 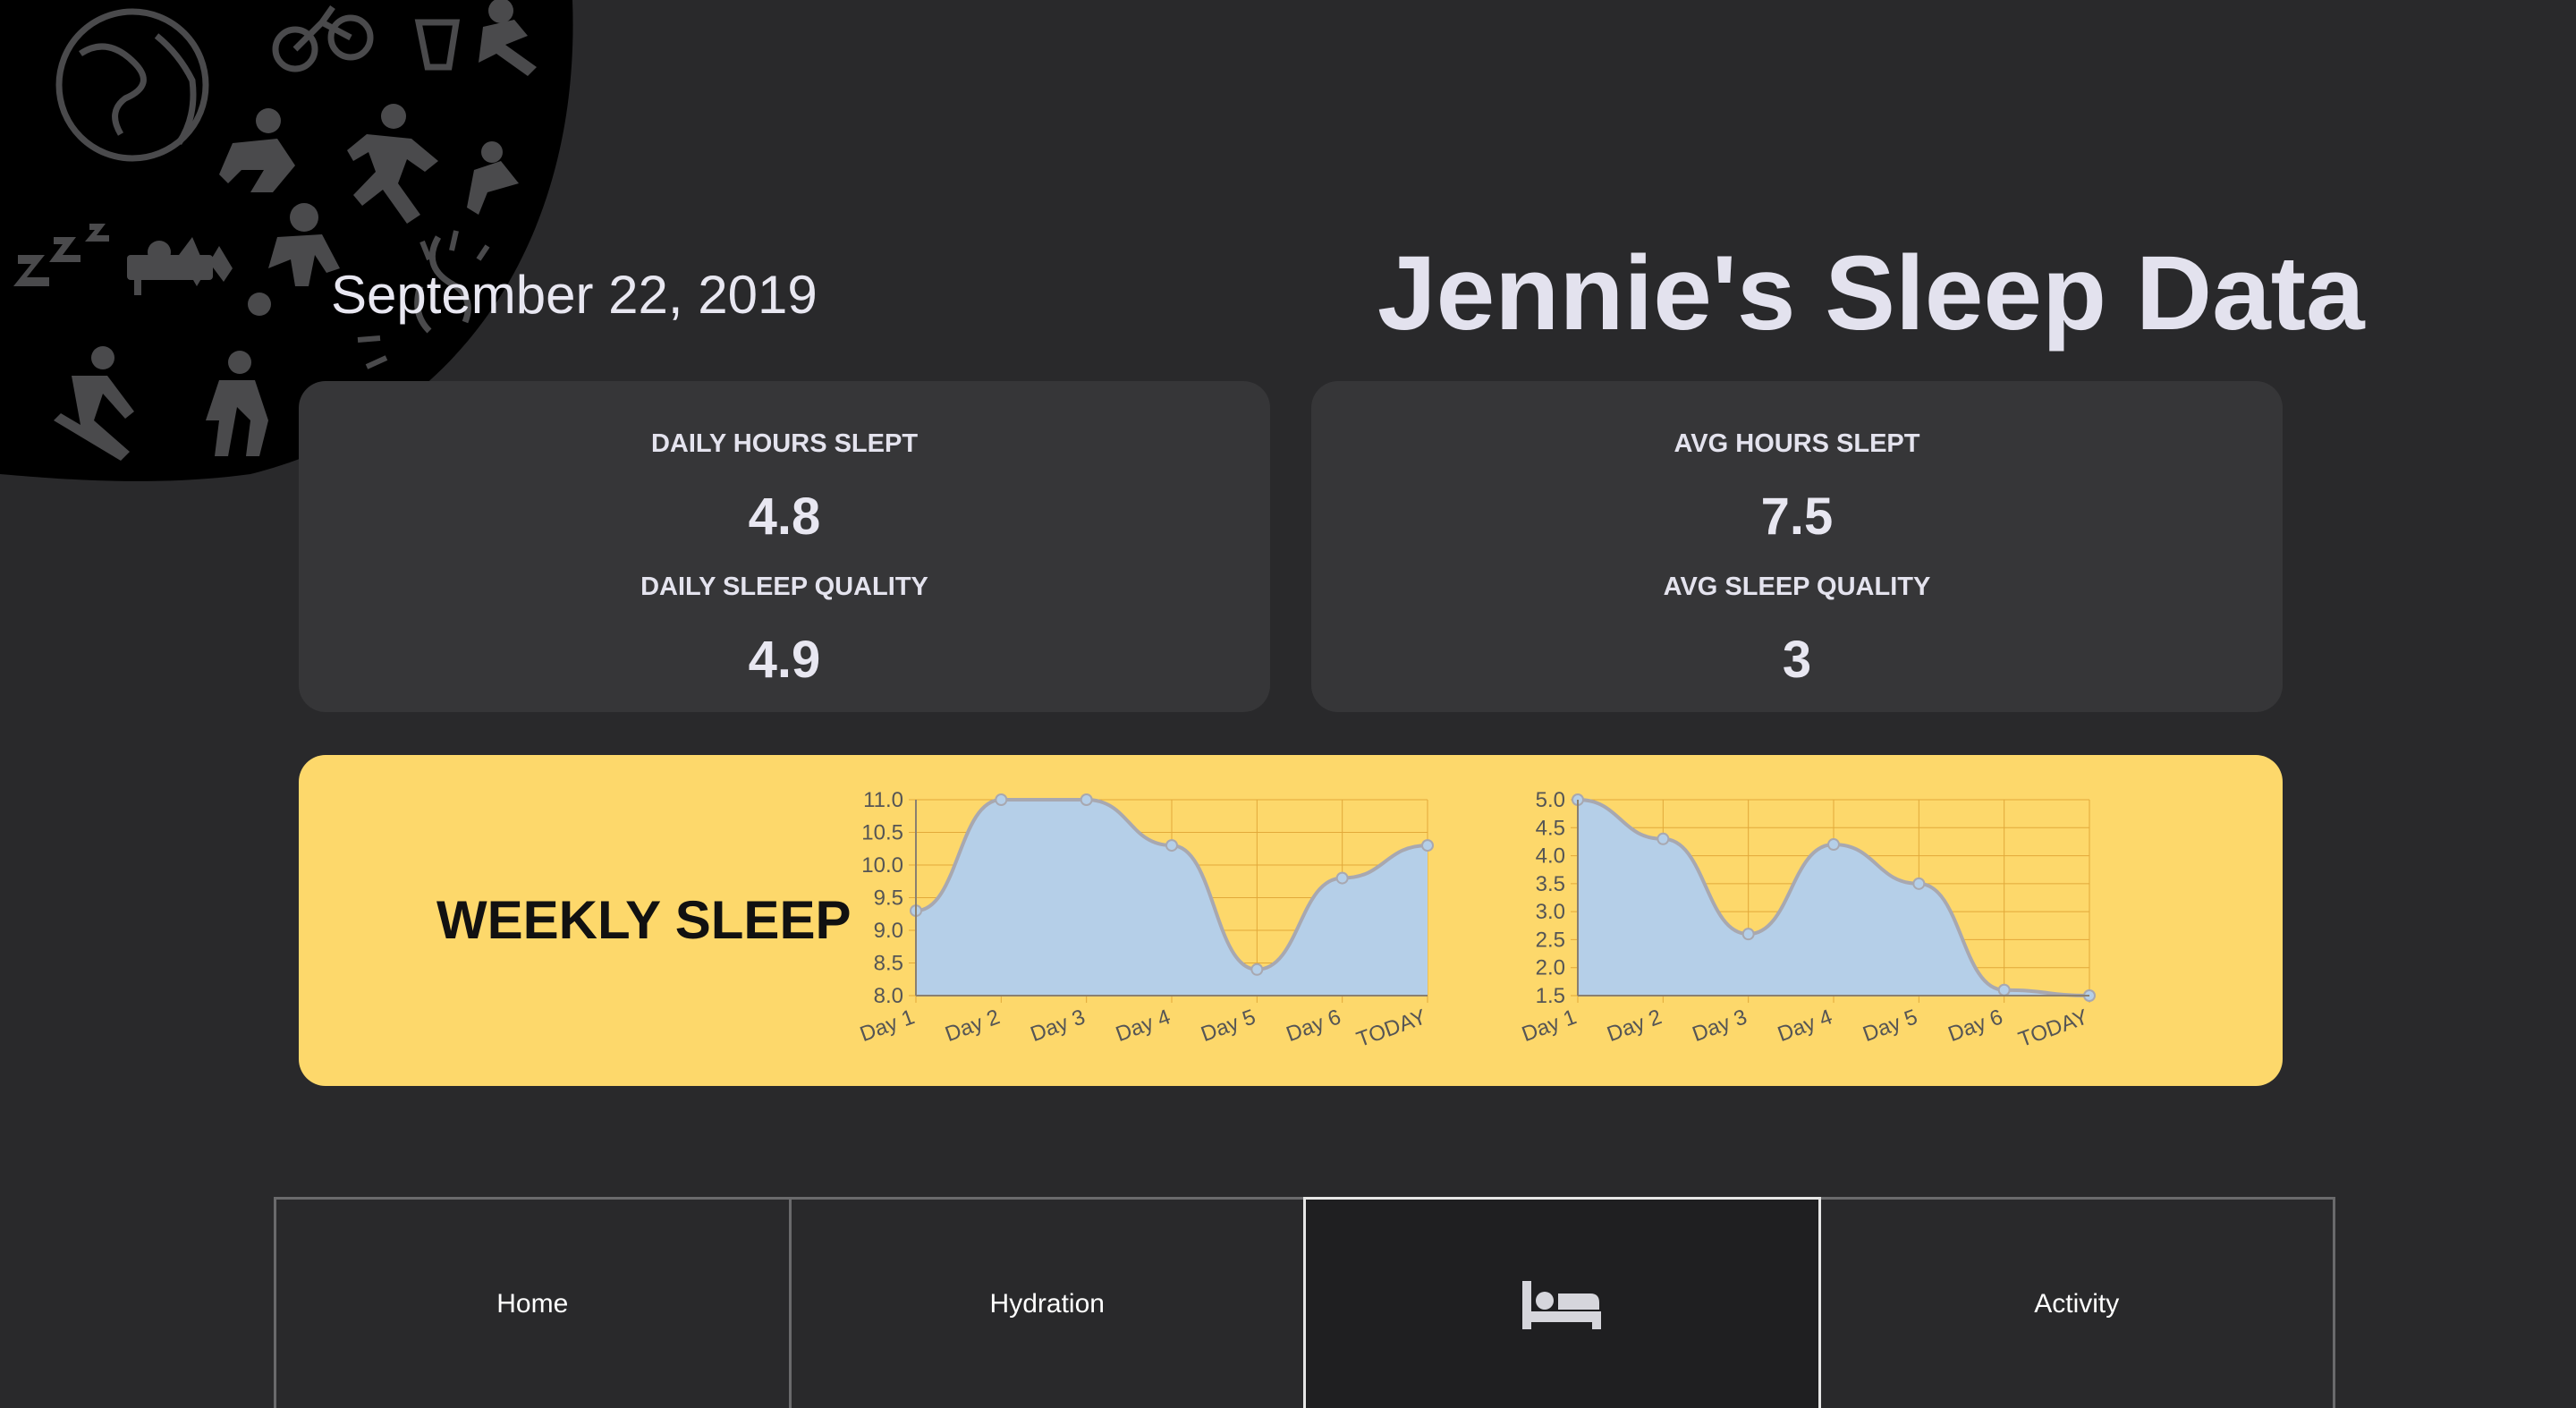 I want to click on page-title: Jennie's Sleep Data, so click(x=1871, y=293).